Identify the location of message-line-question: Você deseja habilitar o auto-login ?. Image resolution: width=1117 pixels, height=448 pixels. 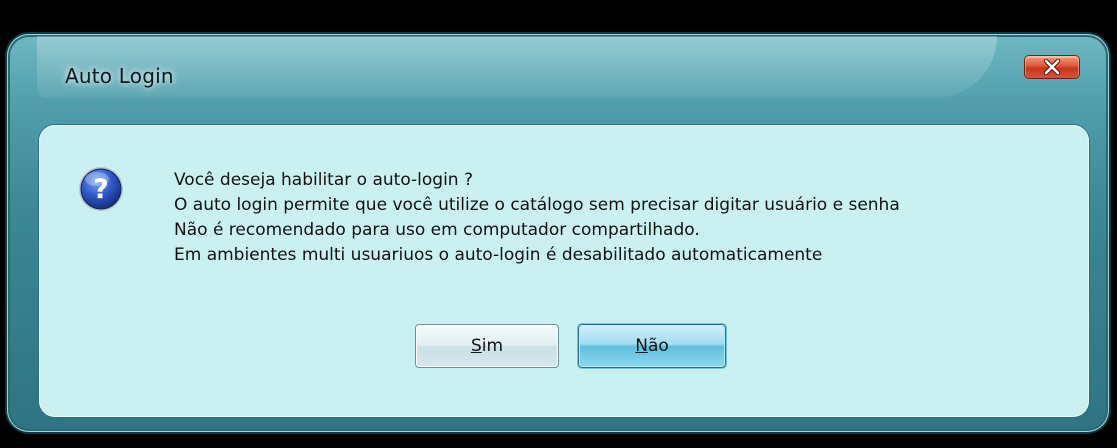
(324, 180).